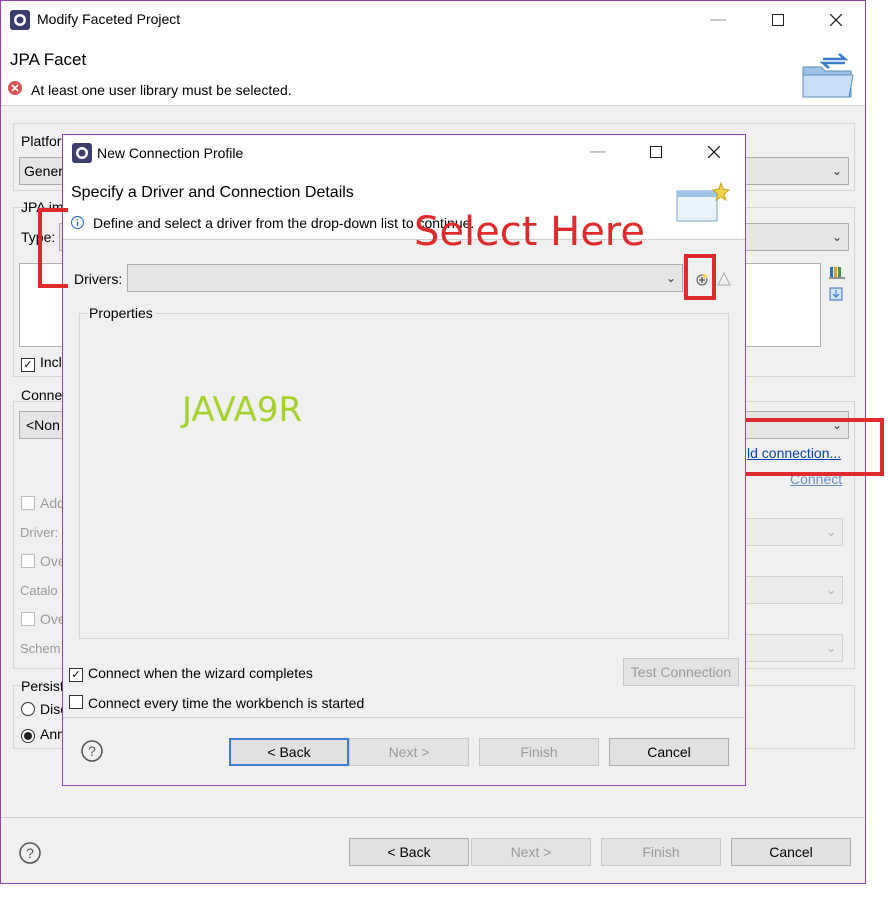 This screenshot has height=916, width=888. What do you see at coordinates (793, 532) in the screenshot?
I see `driver-combo: ⌄` at bounding box center [793, 532].